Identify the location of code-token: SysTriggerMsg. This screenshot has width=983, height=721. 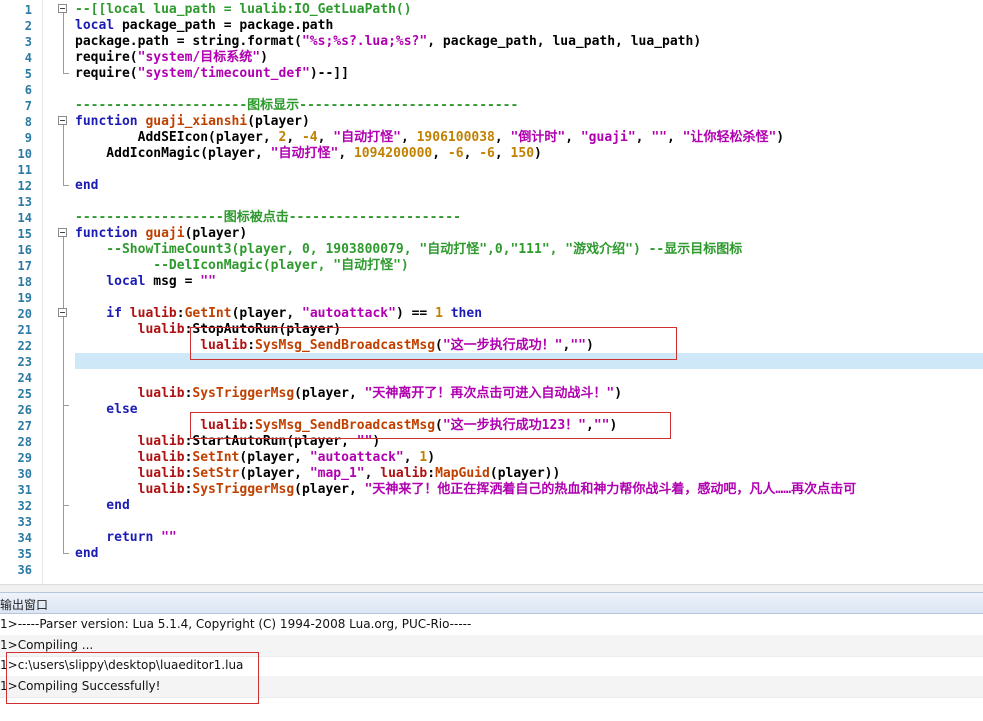
(243, 489).